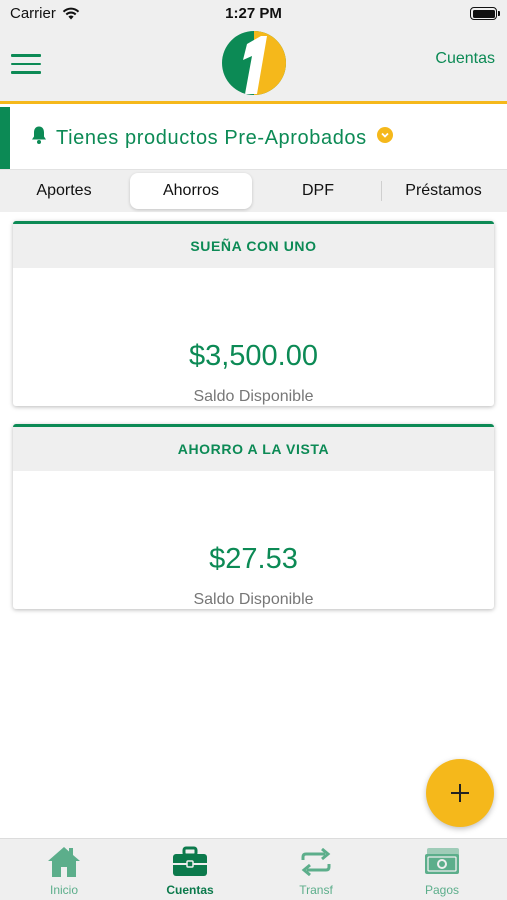 The width and height of the screenshot is (507, 900). I want to click on clock: 1:27 PM, so click(253, 13).